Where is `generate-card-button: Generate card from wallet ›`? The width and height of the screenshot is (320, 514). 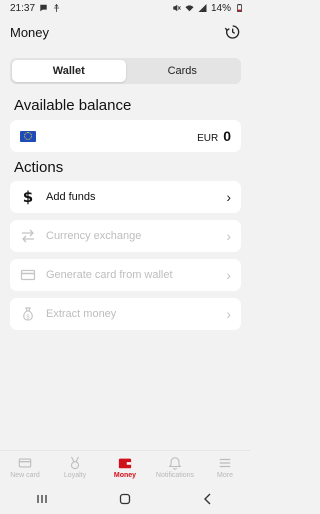 generate-card-button: Generate card from wallet › is located at coordinates (125, 275).